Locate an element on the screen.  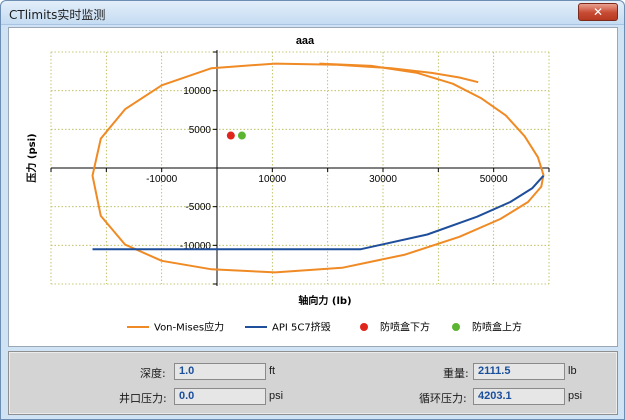
y-tick-label: 5000 is located at coordinates (200, 130).